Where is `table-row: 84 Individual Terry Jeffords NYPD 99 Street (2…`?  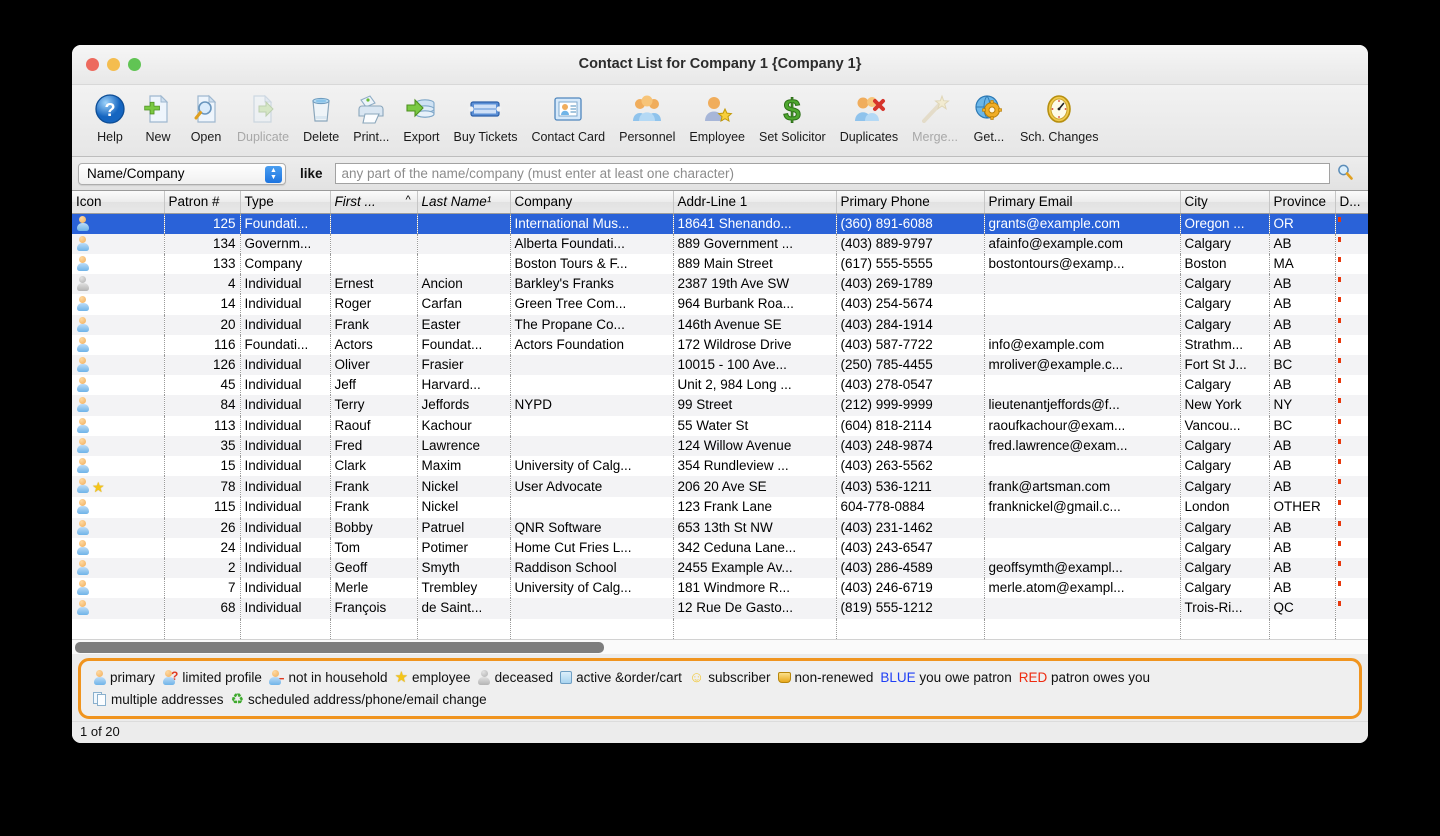 table-row: 84 Individual Terry Jeffords NYPD 99 Street (2… is located at coordinates (720, 405).